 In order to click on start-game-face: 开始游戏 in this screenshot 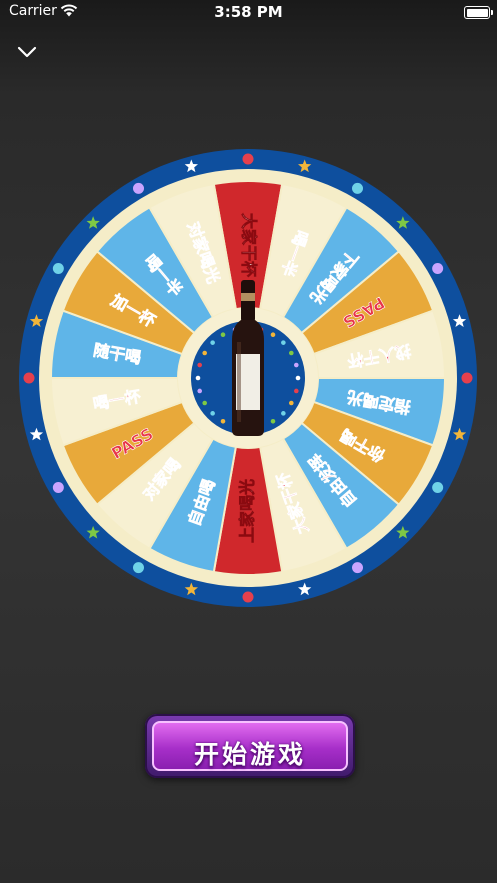, I will do `click(250, 746)`.